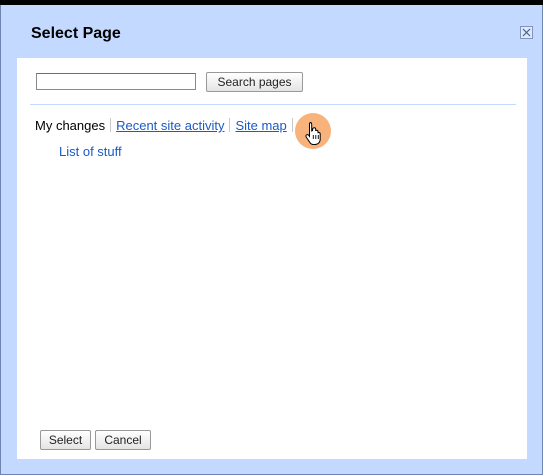 The height and width of the screenshot is (476, 543). I want to click on tab-my-changes: My changes, so click(70, 125).